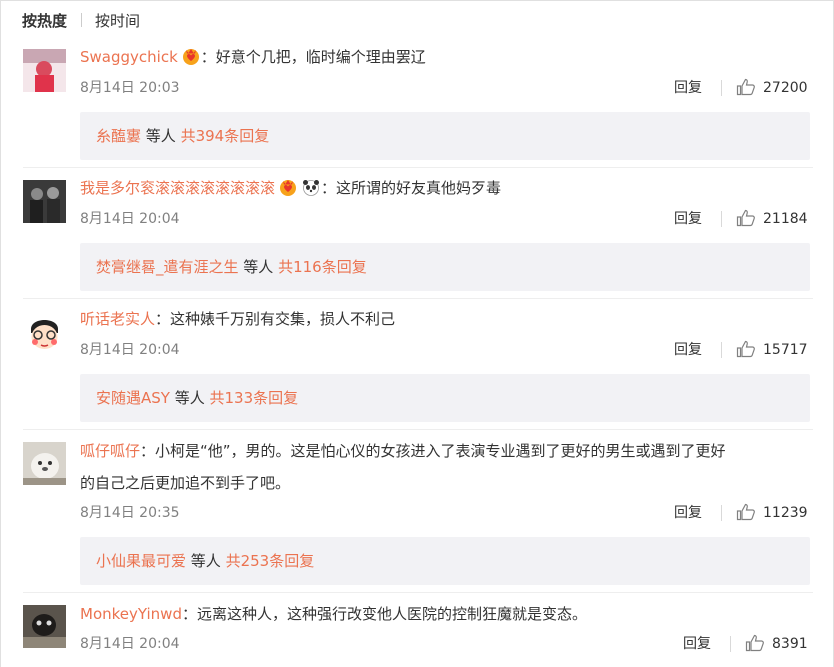 The image size is (834, 667). What do you see at coordinates (167, 267) in the screenshot?
I see `sub-reply-username: 焚膏继晷_遣有涯之生` at bounding box center [167, 267].